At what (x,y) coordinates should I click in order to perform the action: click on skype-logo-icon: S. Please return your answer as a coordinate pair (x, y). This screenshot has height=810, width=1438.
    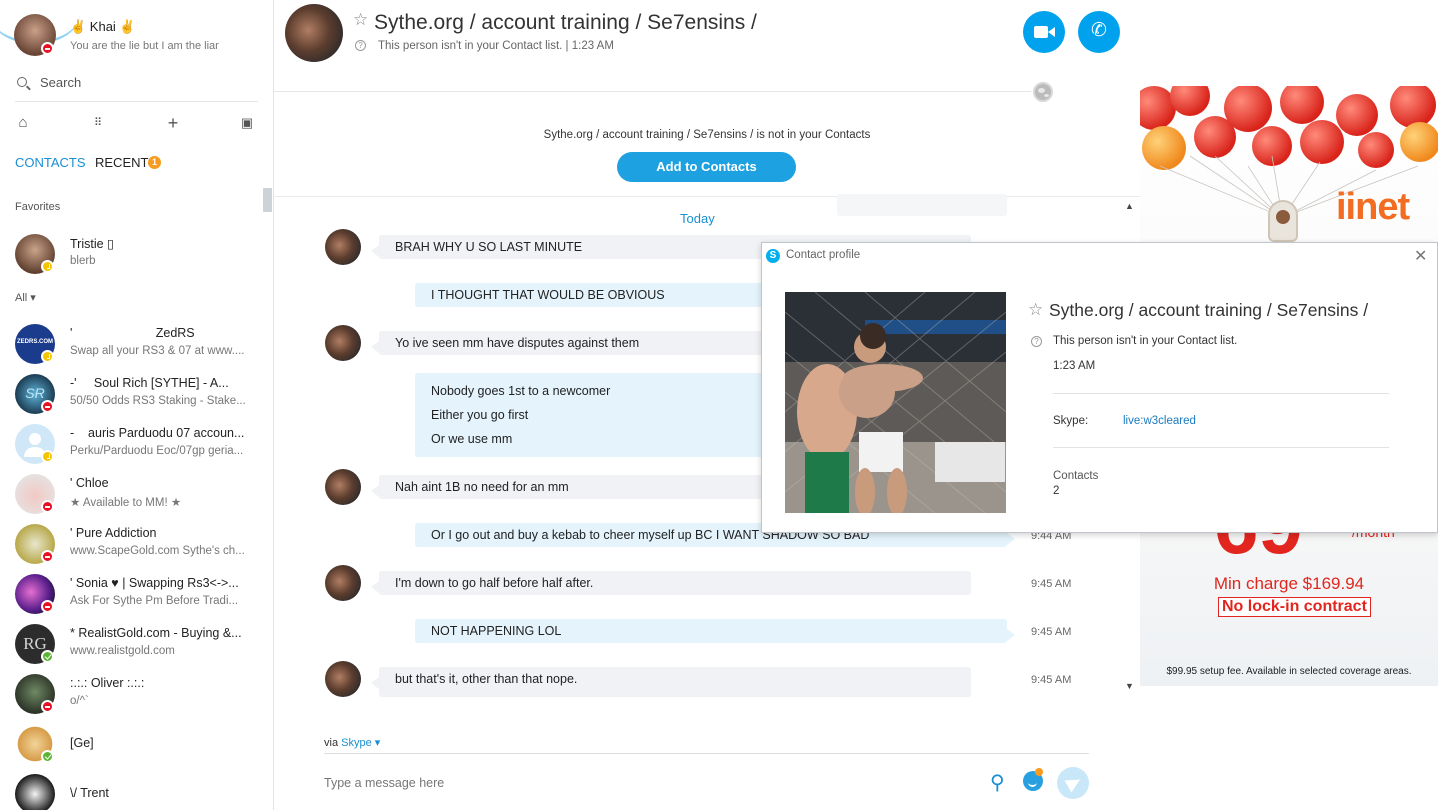
    Looking at the image, I should click on (773, 256).